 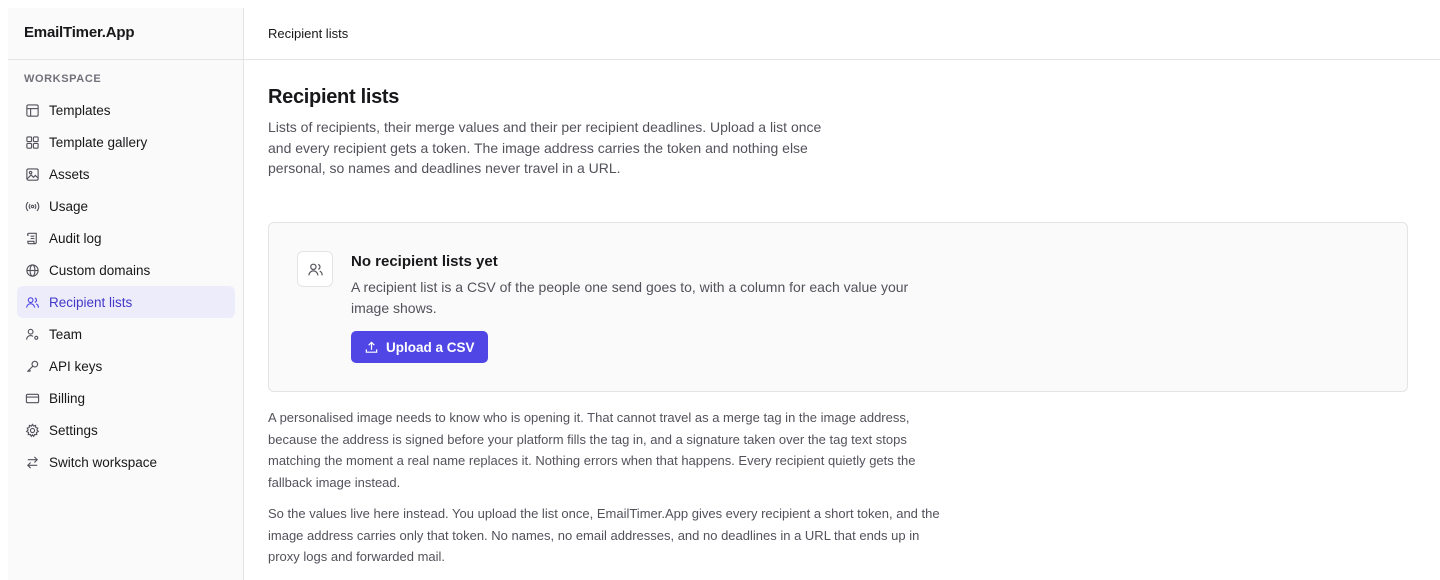 I want to click on sidebar-item-team: Team, so click(x=126, y=334).